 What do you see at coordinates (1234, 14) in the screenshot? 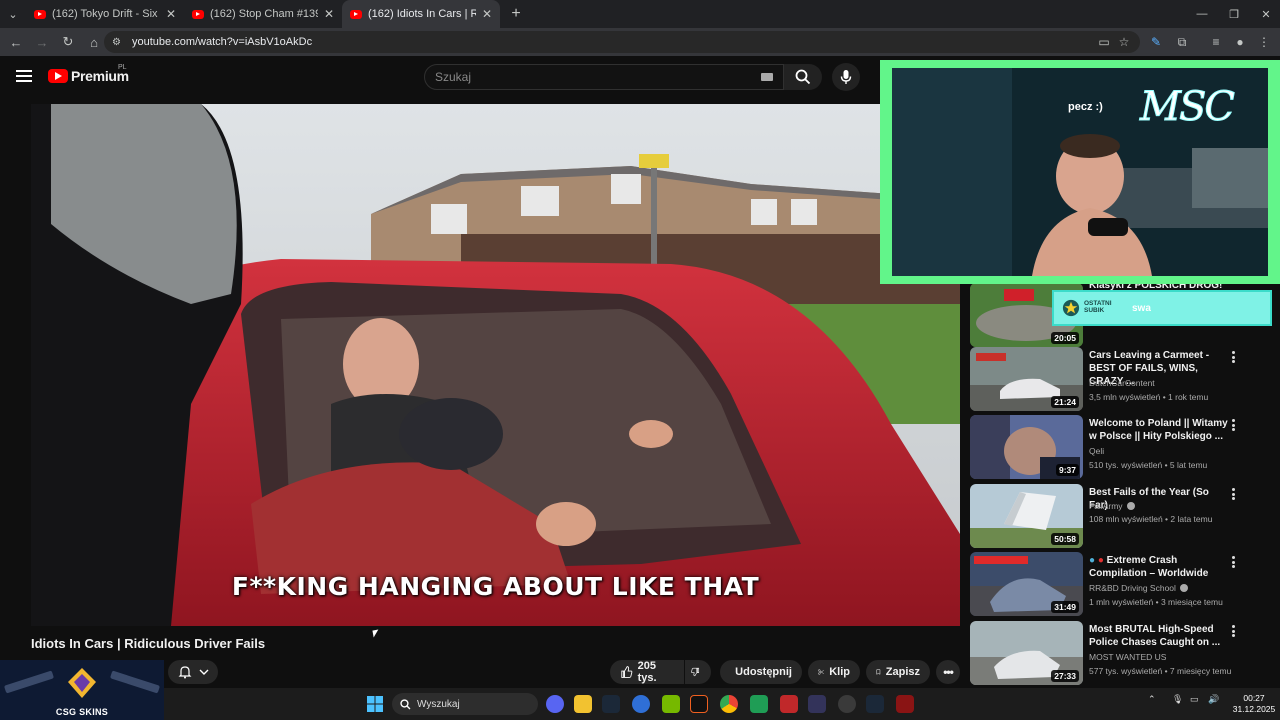
I see `restore-icon: ❐` at bounding box center [1234, 14].